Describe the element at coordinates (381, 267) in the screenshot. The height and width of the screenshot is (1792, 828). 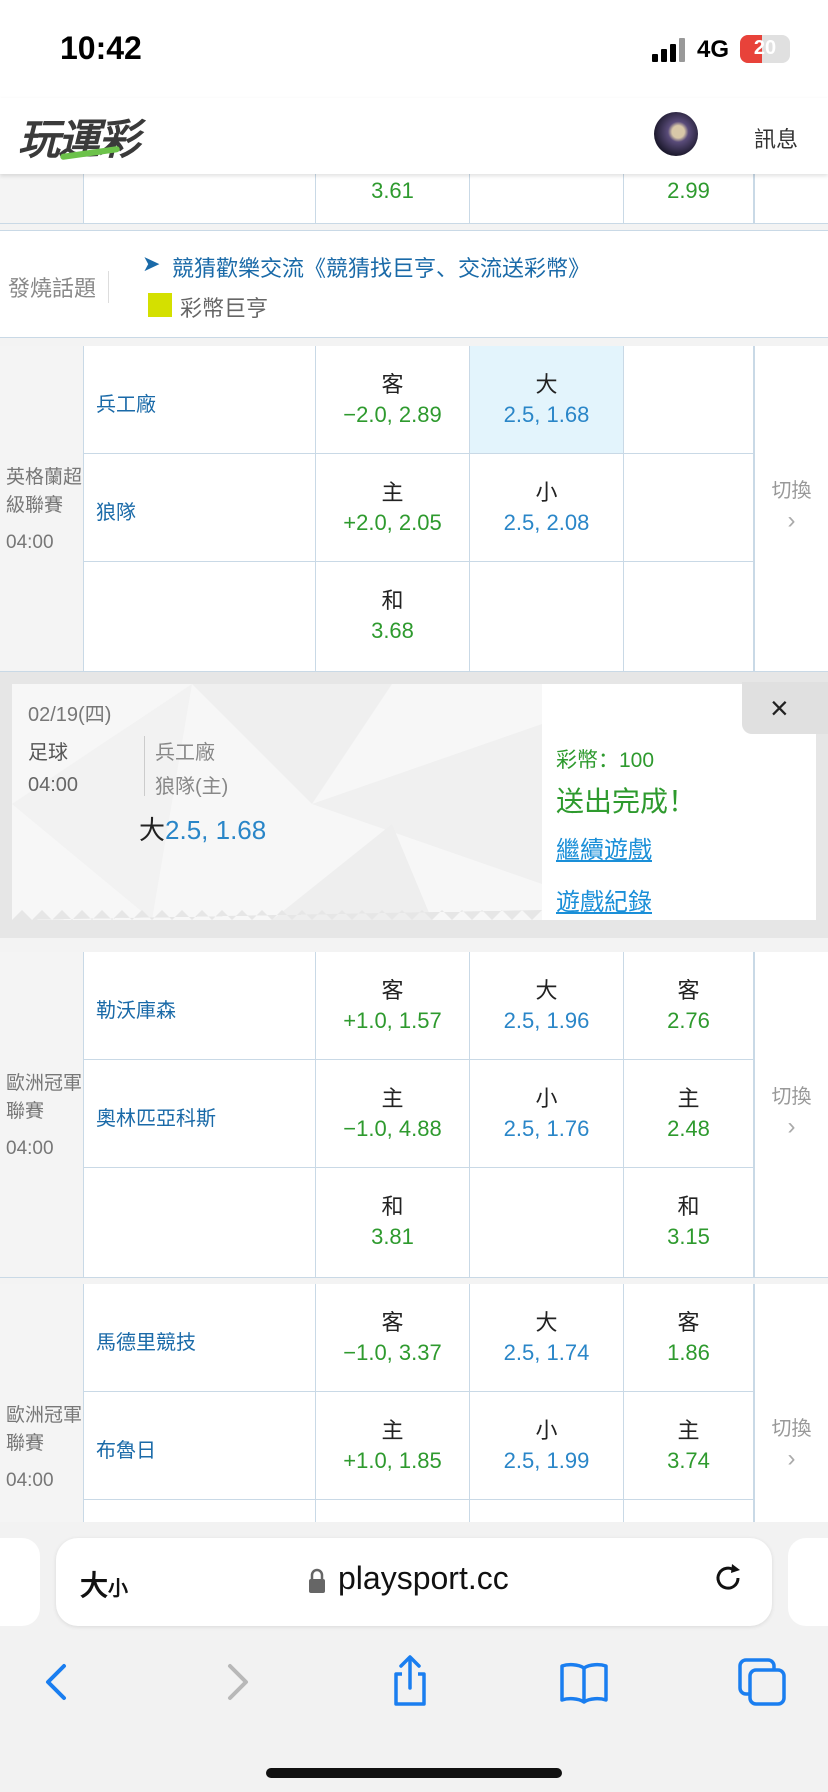
I see `hot-topic-link: 競猜歡樂交流《競猜找巨亨、交流送彩幣》` at that location.